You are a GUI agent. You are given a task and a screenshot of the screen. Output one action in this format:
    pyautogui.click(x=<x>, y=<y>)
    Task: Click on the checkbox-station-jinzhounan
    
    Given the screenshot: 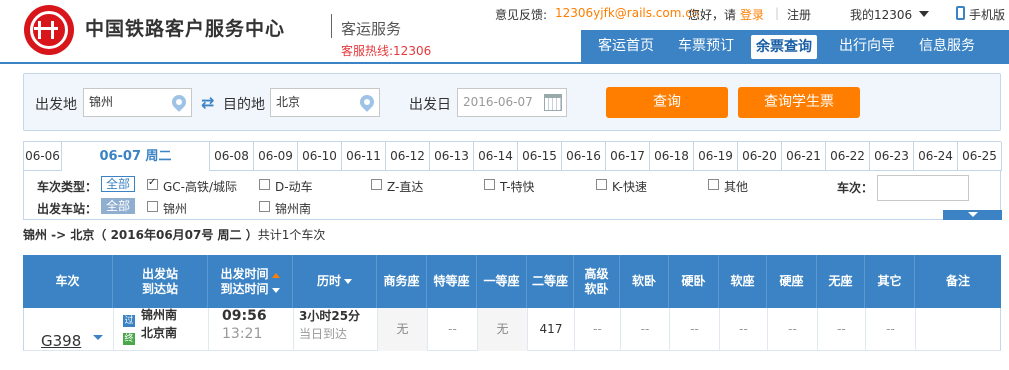 What is the action you would take?
    pyautogui.click(x=264, y=206)
    